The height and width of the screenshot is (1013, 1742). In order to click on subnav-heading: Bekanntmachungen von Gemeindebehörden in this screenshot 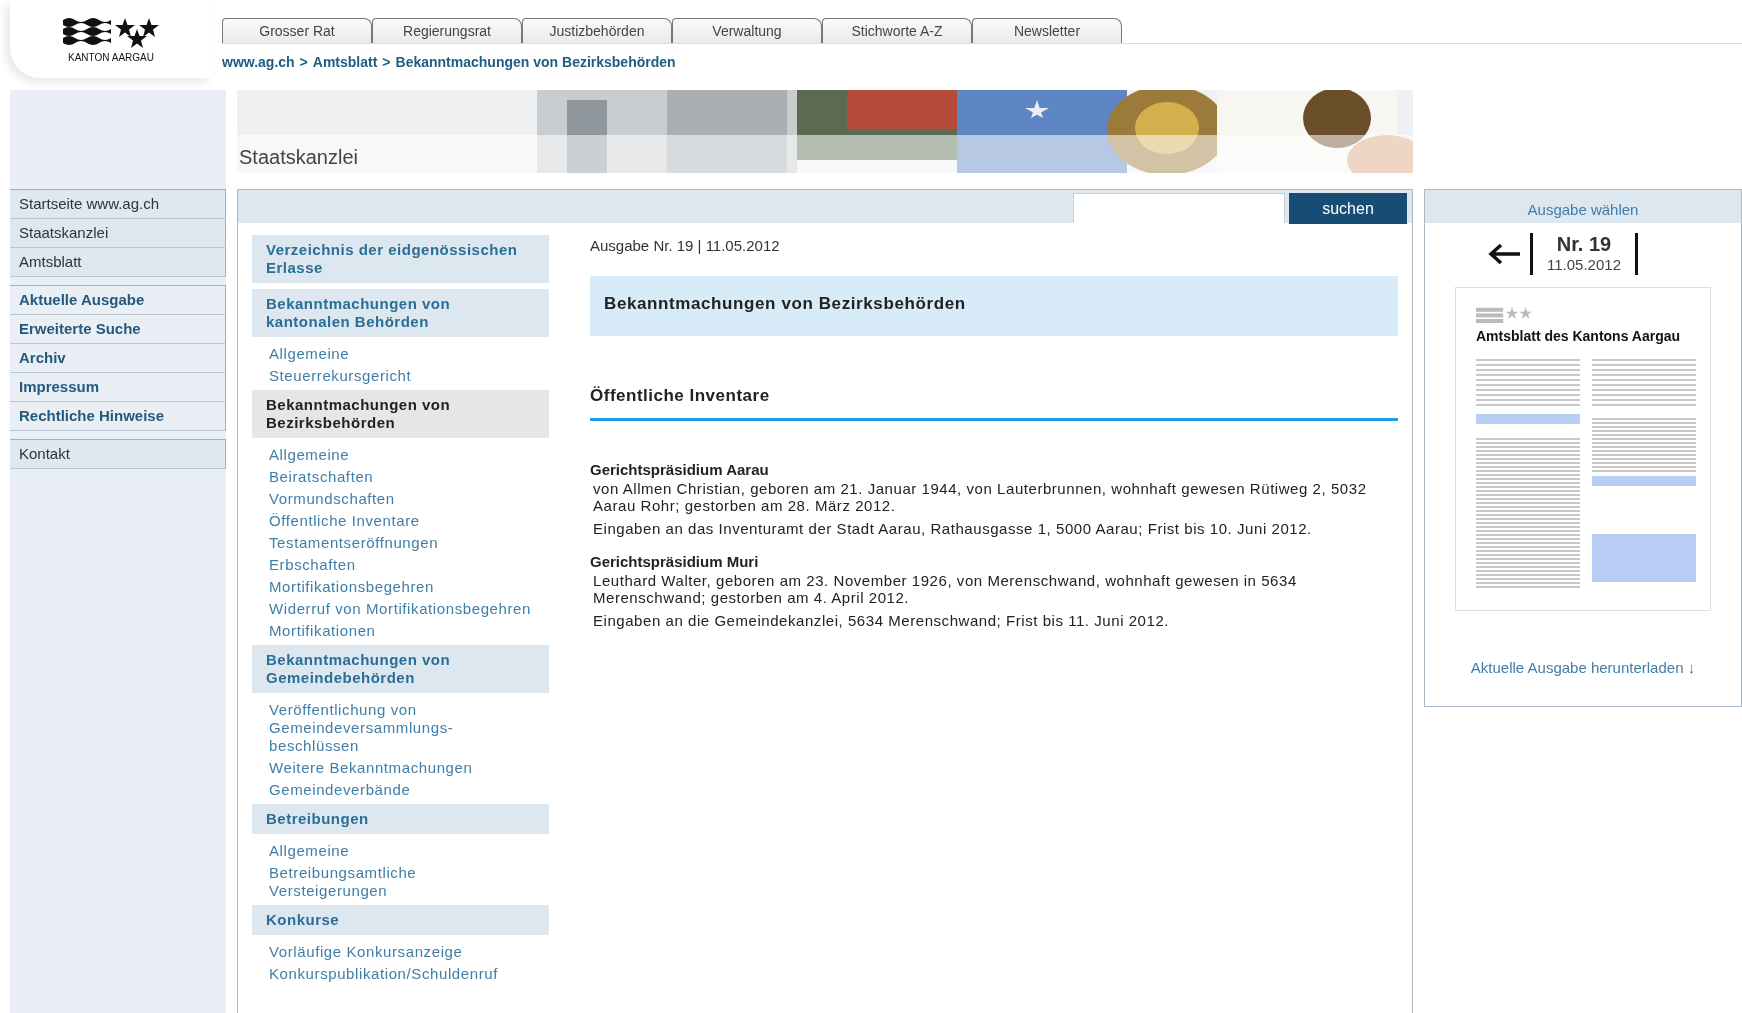, I will do `click(400, 669)`.